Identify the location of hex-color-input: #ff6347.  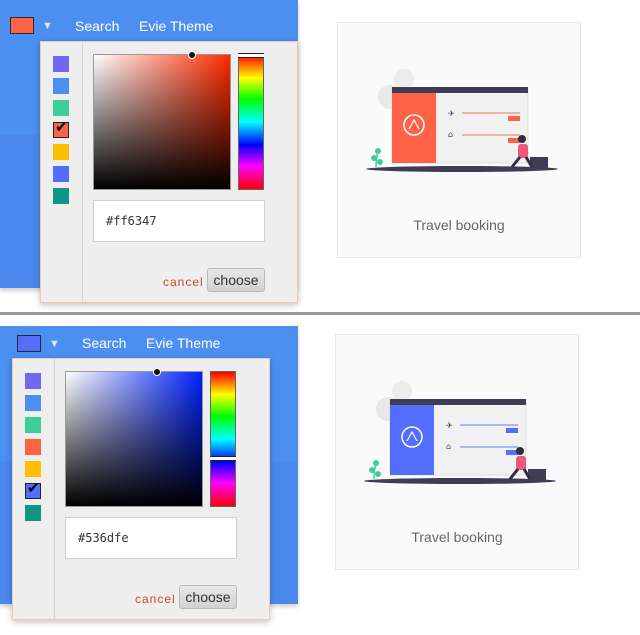
(179, 221).